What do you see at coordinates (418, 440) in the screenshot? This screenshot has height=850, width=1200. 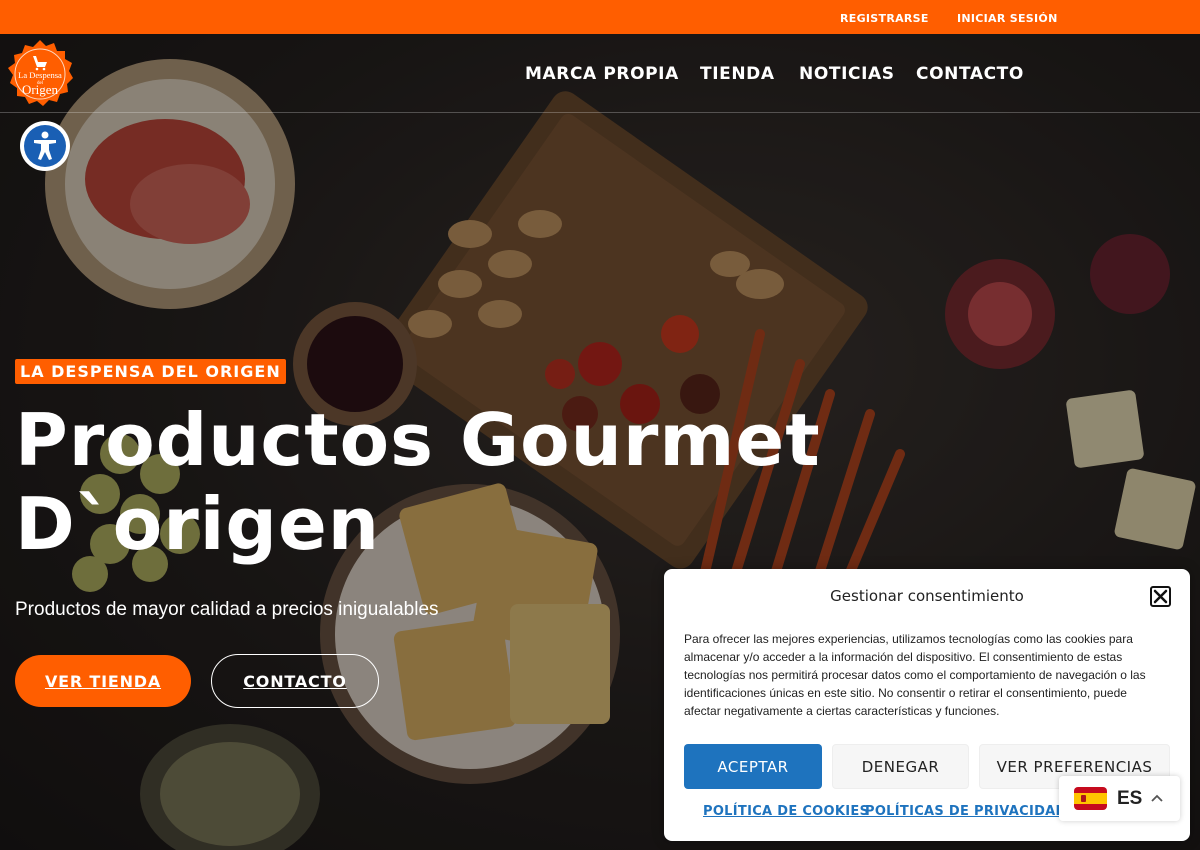 I see `hero-headline-line-1: Productos Gourmet` at bounding box center [418, 440].